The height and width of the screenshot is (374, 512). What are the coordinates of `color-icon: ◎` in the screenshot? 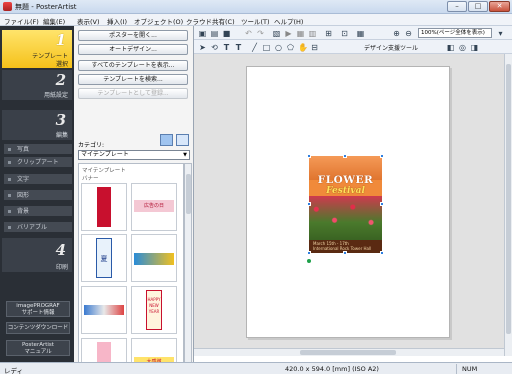 It's located at (462, 47).